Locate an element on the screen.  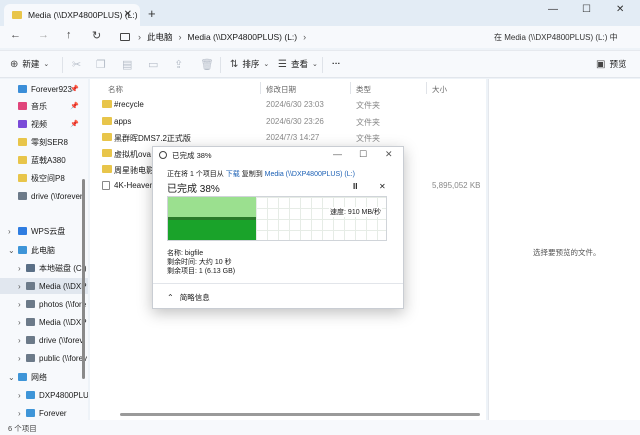
sidebar-item-forever: Forever is located at coordinates (46, 412).